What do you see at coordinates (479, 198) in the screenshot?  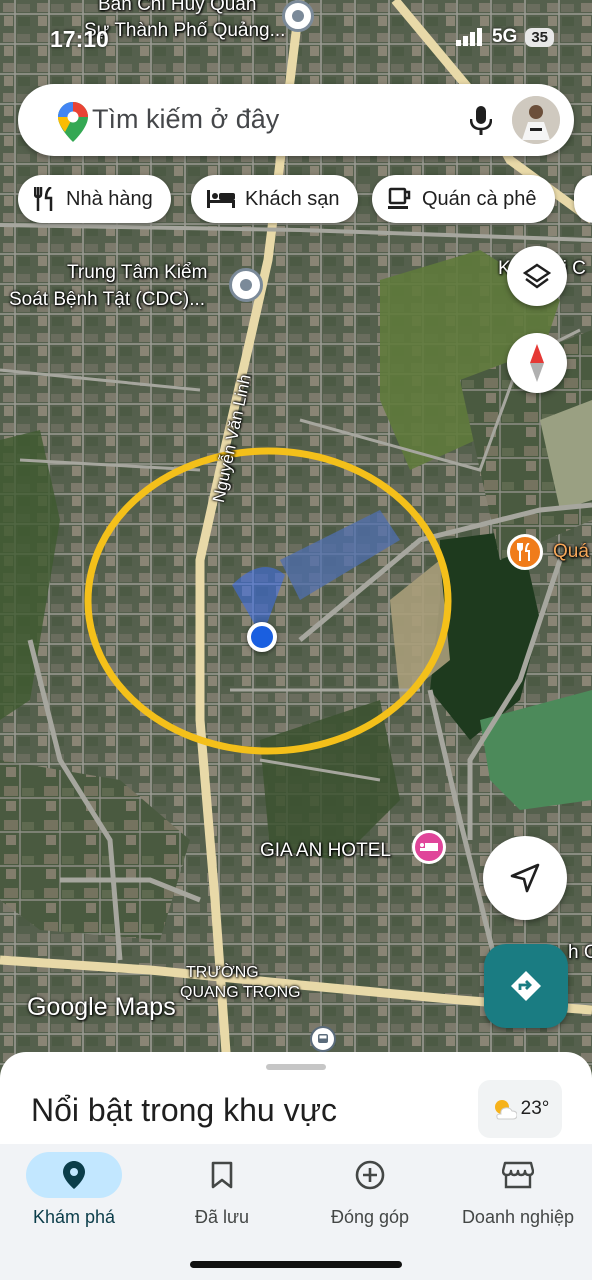 I see `chip-label: Quán cà phê` at bounding box center [479, 198].